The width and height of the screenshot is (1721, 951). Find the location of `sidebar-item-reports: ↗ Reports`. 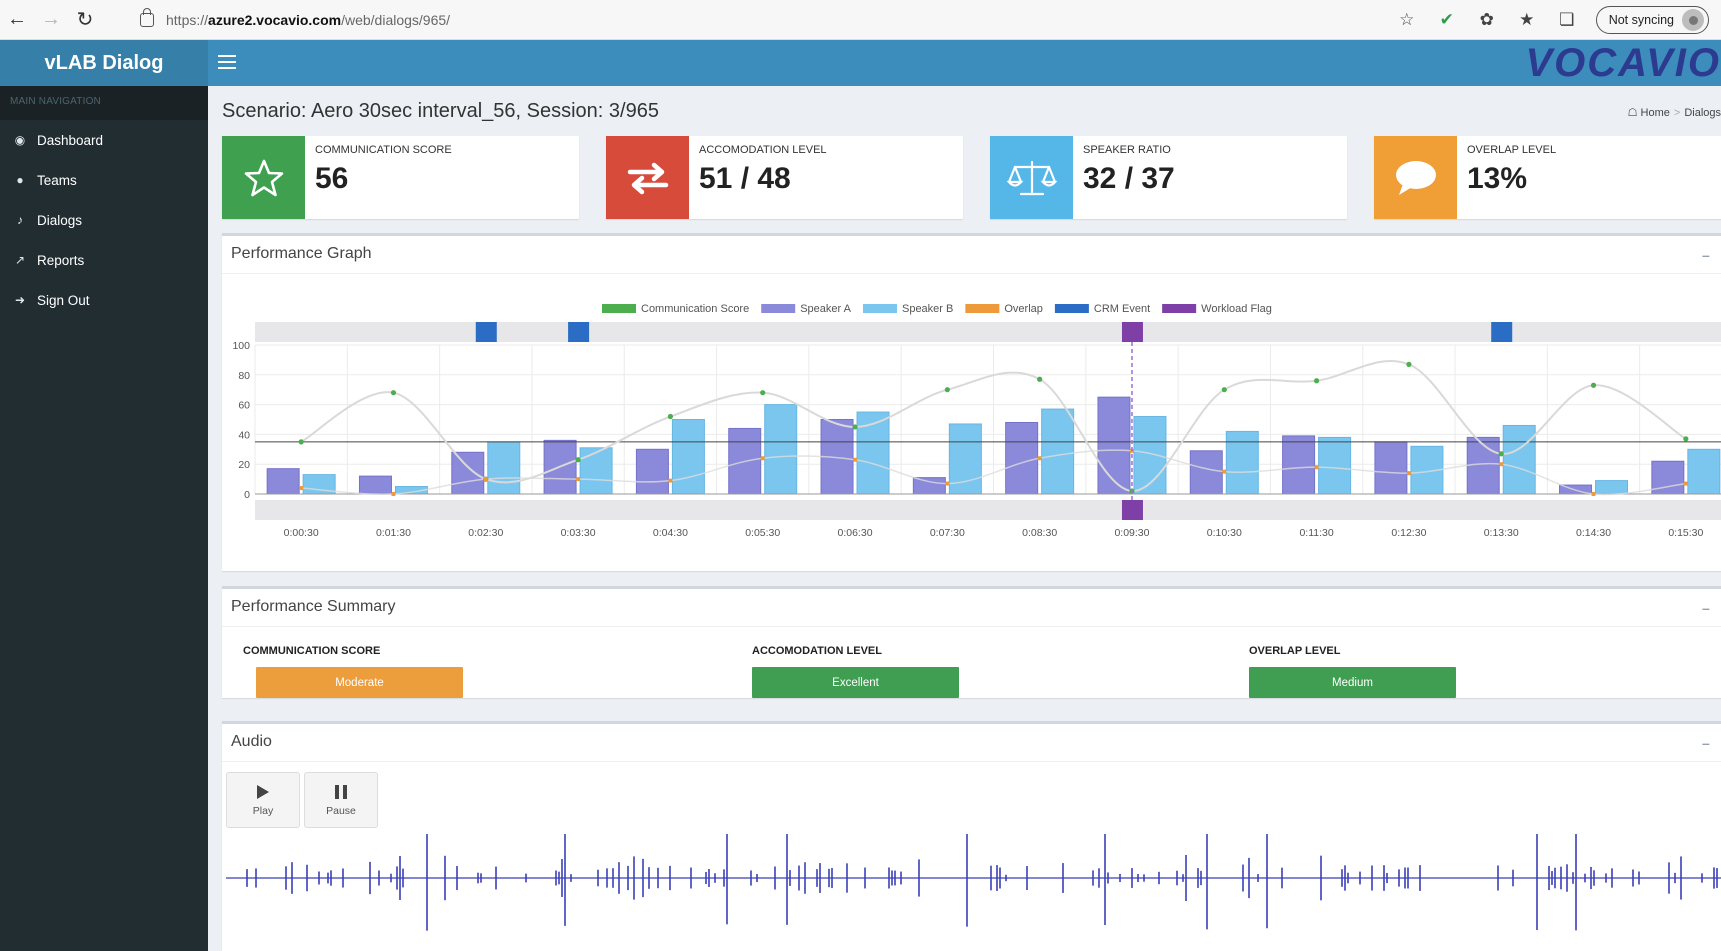

sidebar-item-reports: ↗ Reports is located at coordinates (104, 260).